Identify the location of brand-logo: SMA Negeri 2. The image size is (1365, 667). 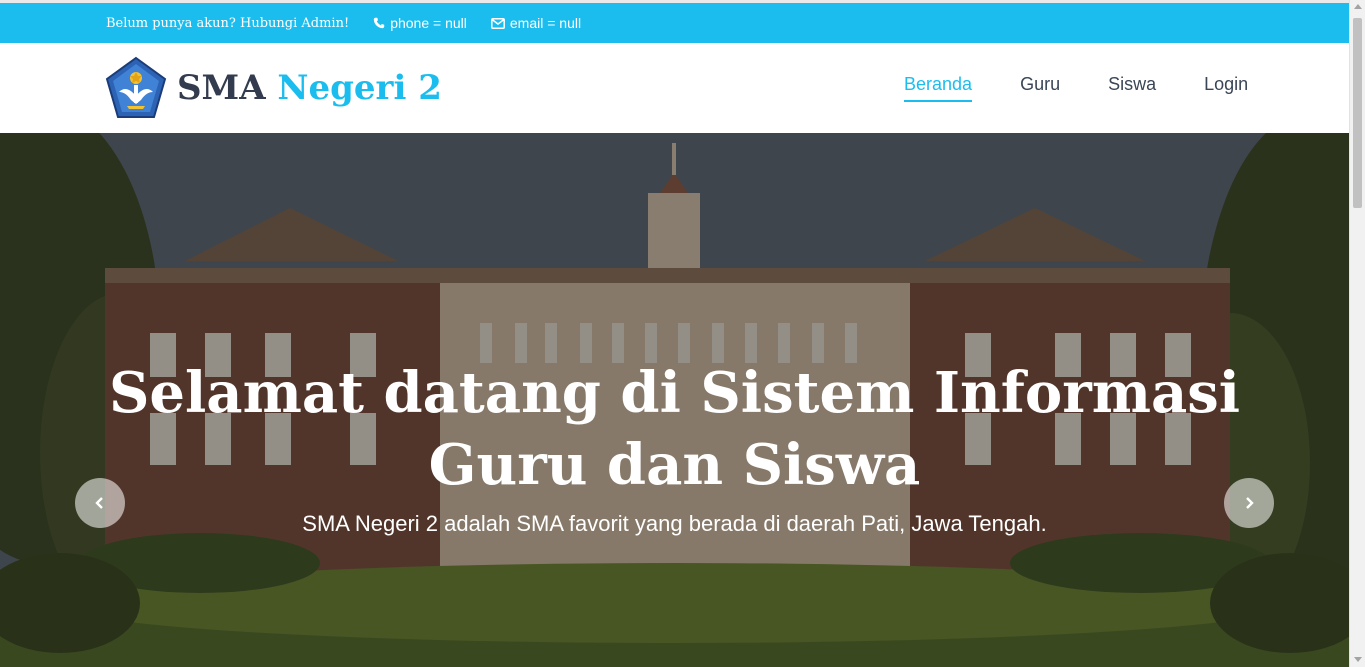
(273, 88).